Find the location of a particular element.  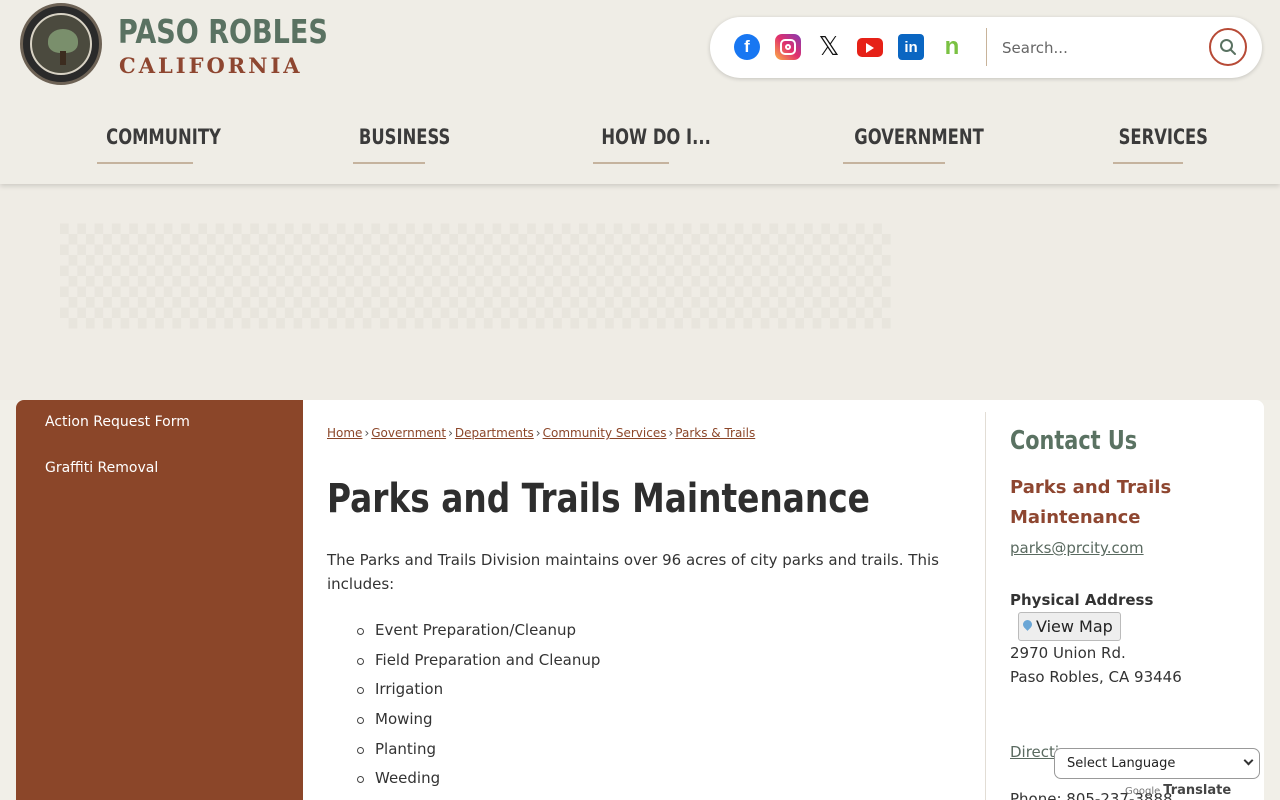

breadcrumb-community-services: Community Services is located at coordinates (605, 433).